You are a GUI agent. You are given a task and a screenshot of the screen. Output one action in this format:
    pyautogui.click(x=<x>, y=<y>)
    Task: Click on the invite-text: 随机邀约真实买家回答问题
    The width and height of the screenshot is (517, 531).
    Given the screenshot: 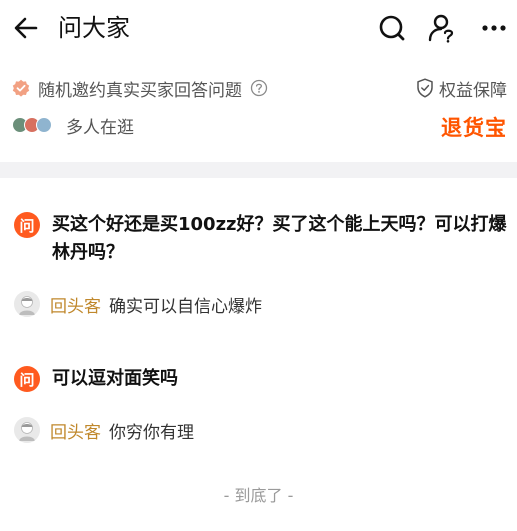 What is the action you would take?
    pyautogui.click(x=140, y=90)
    